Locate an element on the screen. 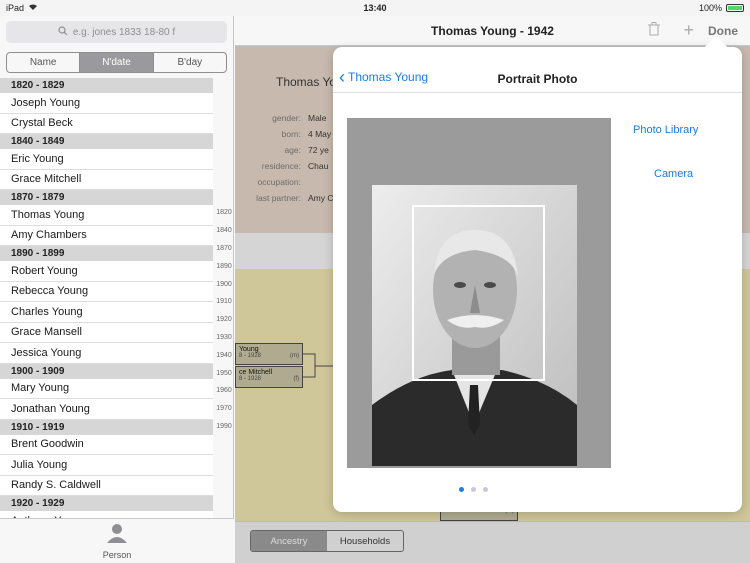 The image size is (750, 563). crop-frame is located at coordinates (478, 293).